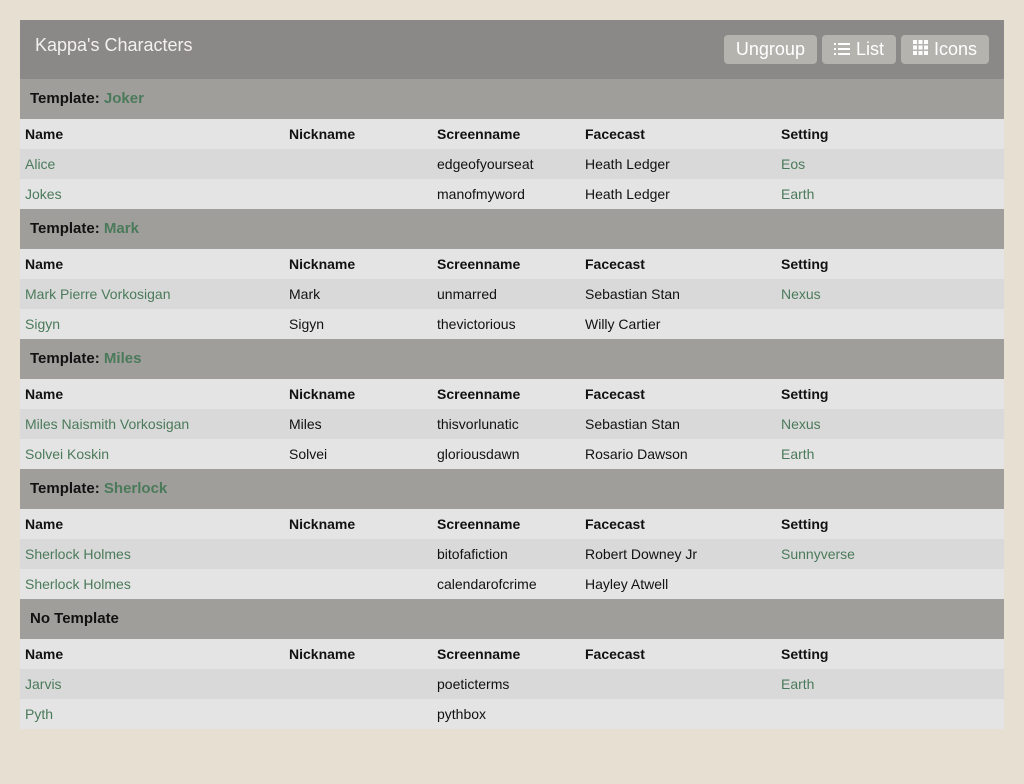  Describe the element at coordinates (152, 714) in the screenshot. I see `cell-name: Pyth` at that location.